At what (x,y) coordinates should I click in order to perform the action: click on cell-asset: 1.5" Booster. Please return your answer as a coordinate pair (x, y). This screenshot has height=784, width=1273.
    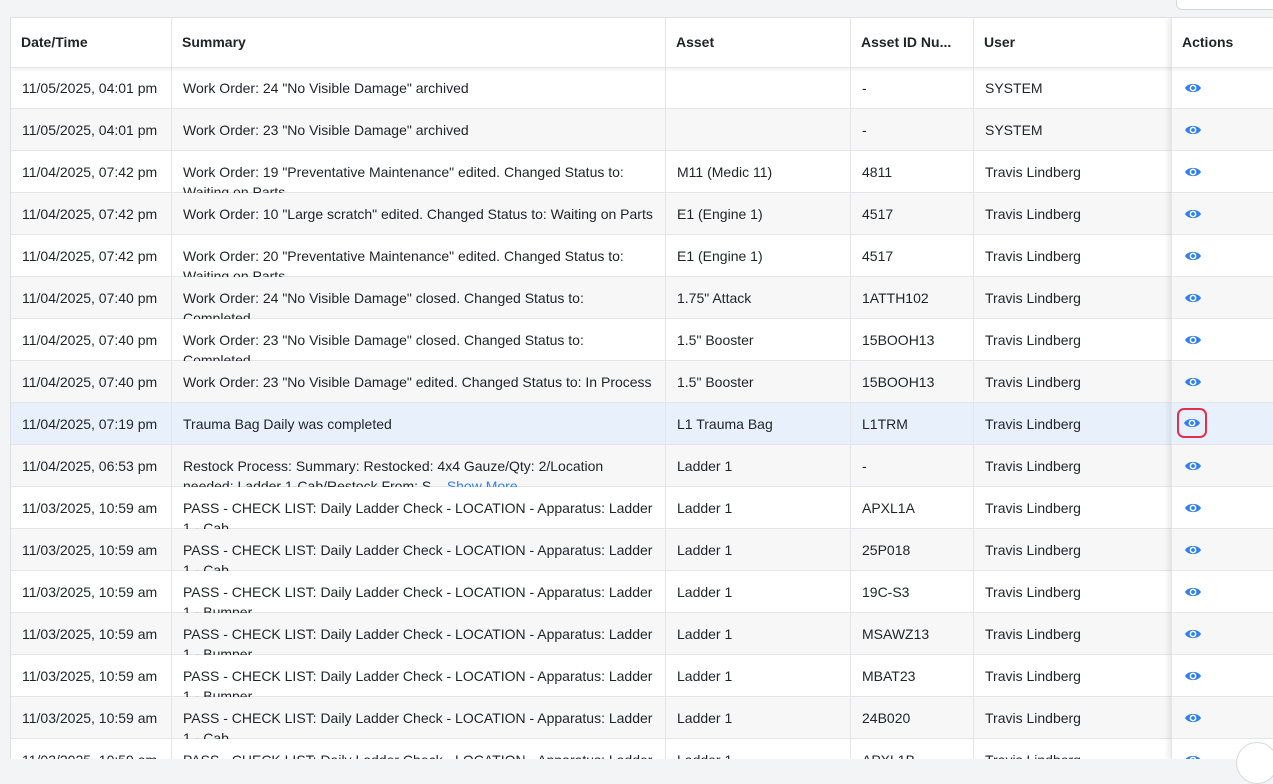
    Looking at the image, I should click on (758, 382).